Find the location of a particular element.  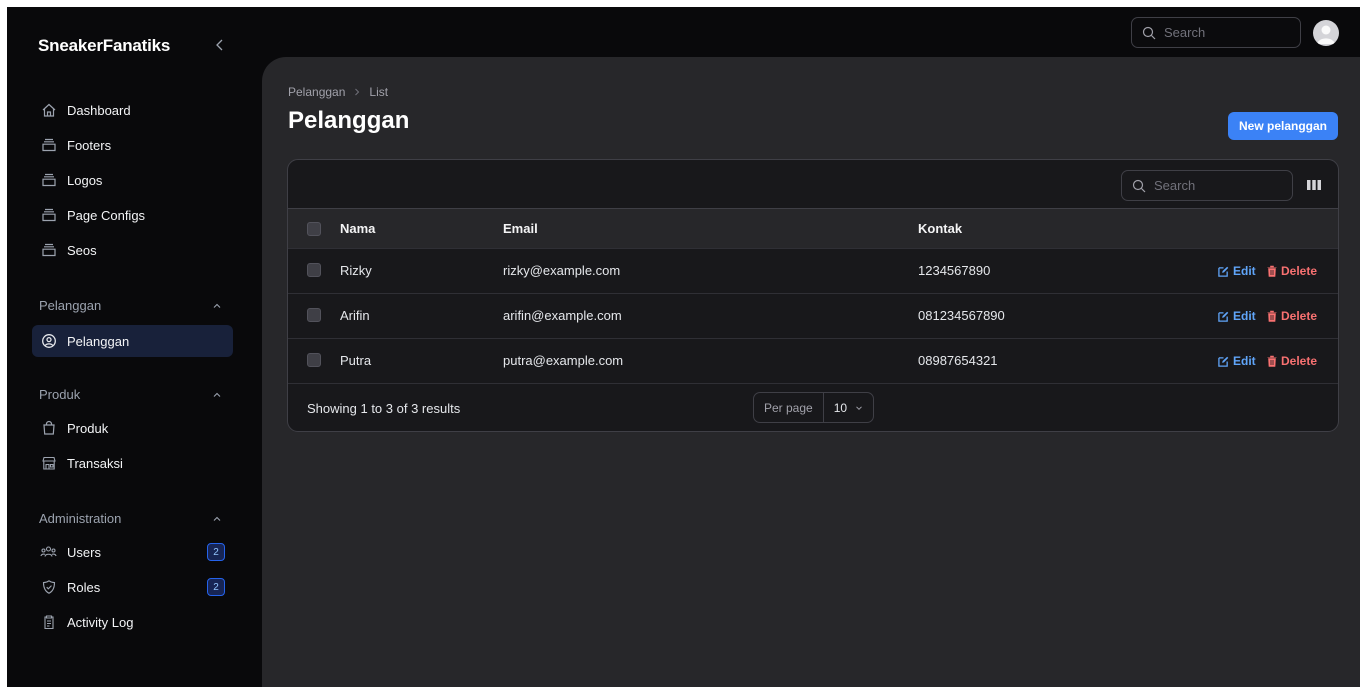

cell-kontak: 1234567890 is located at coordinates (954, 270).